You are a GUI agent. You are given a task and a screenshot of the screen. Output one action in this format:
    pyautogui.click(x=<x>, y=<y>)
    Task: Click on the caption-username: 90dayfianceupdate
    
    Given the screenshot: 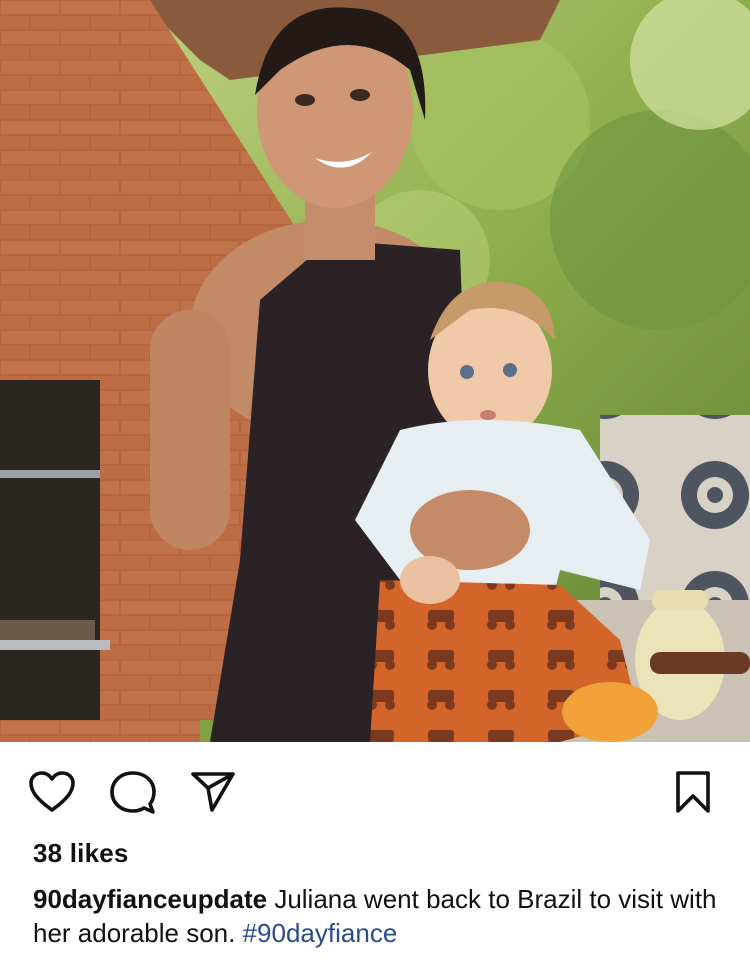 What is the action you would take?
    pyautogui.click(x=150, y=899)
    